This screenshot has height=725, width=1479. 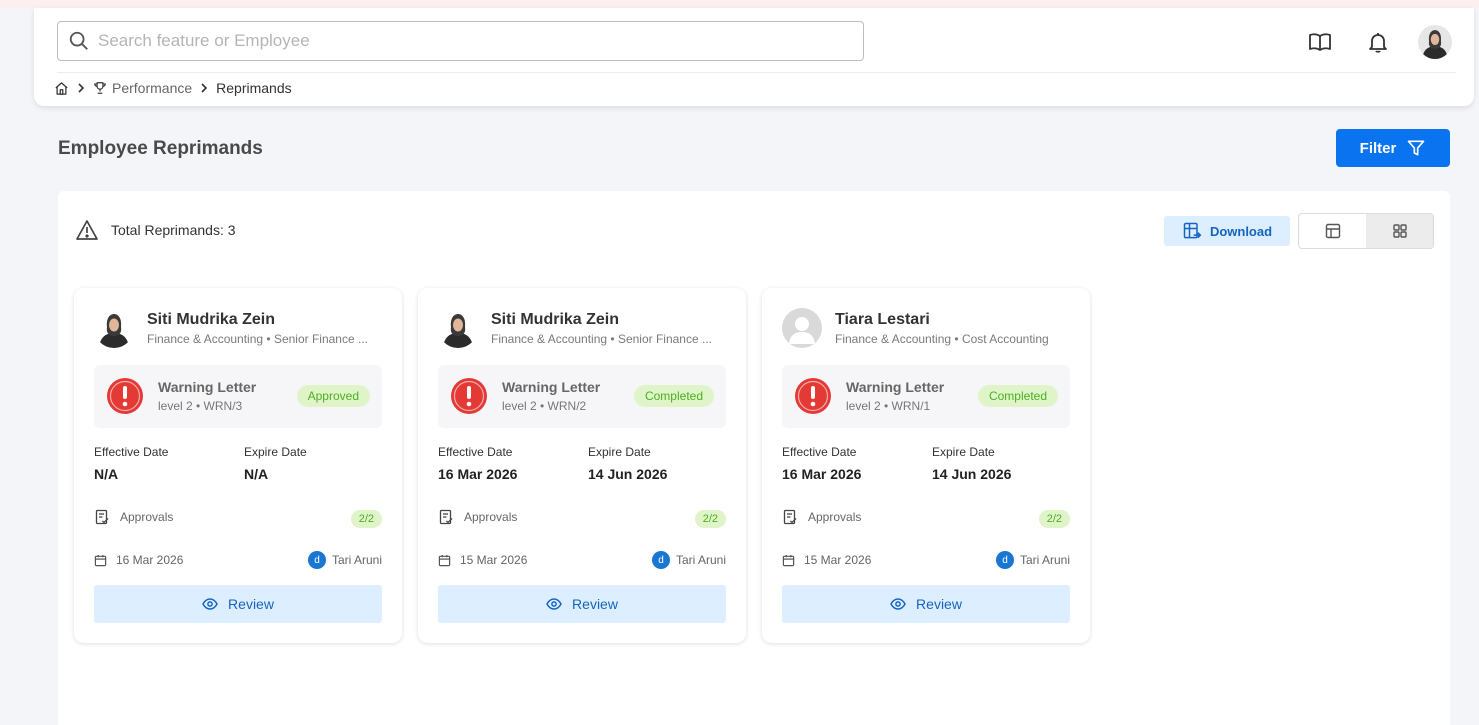 What do you see at coordinates (1435, 42) in the screenshot?
I see `user-avatar` at bounding box center [1435, 42].